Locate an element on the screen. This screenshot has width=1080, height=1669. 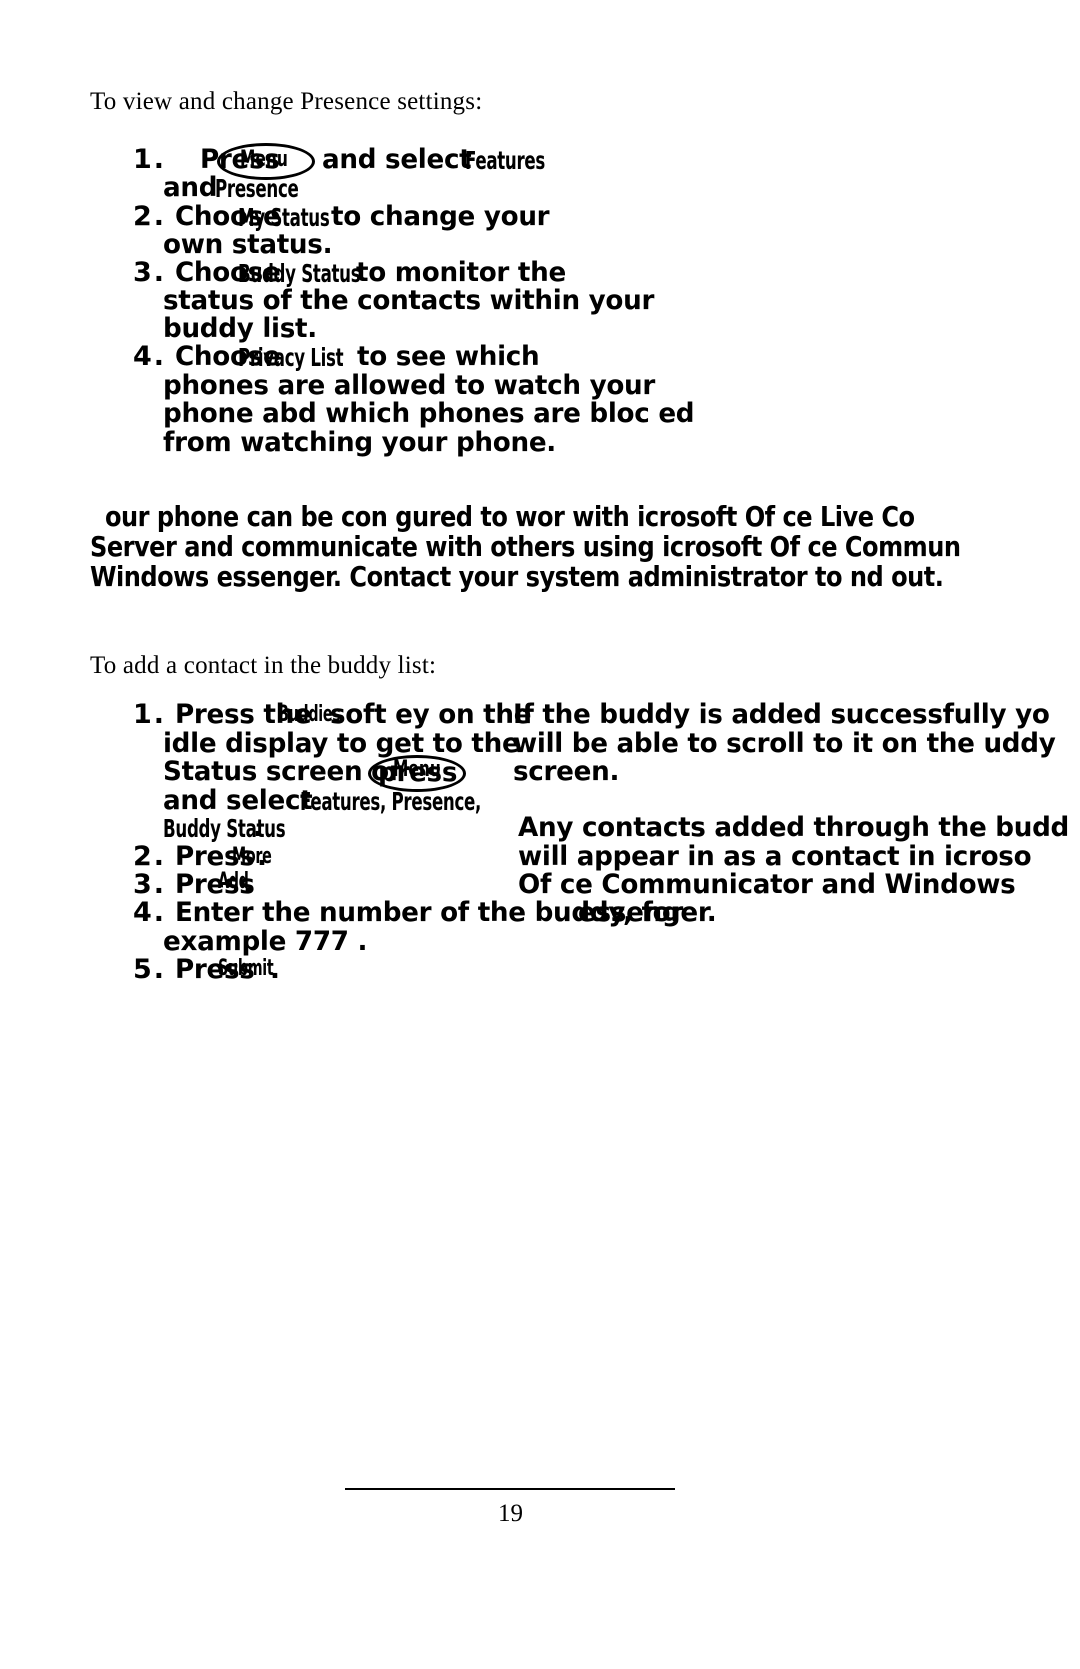
presence-step-1-menu-features: Features is located at coordinates (505, 160).